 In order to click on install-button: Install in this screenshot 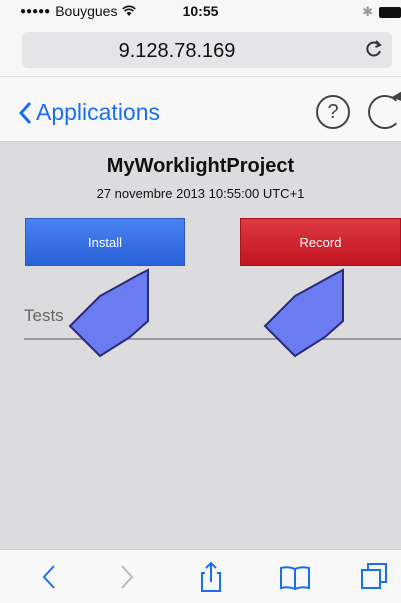, I will do `click(105, 242)`.